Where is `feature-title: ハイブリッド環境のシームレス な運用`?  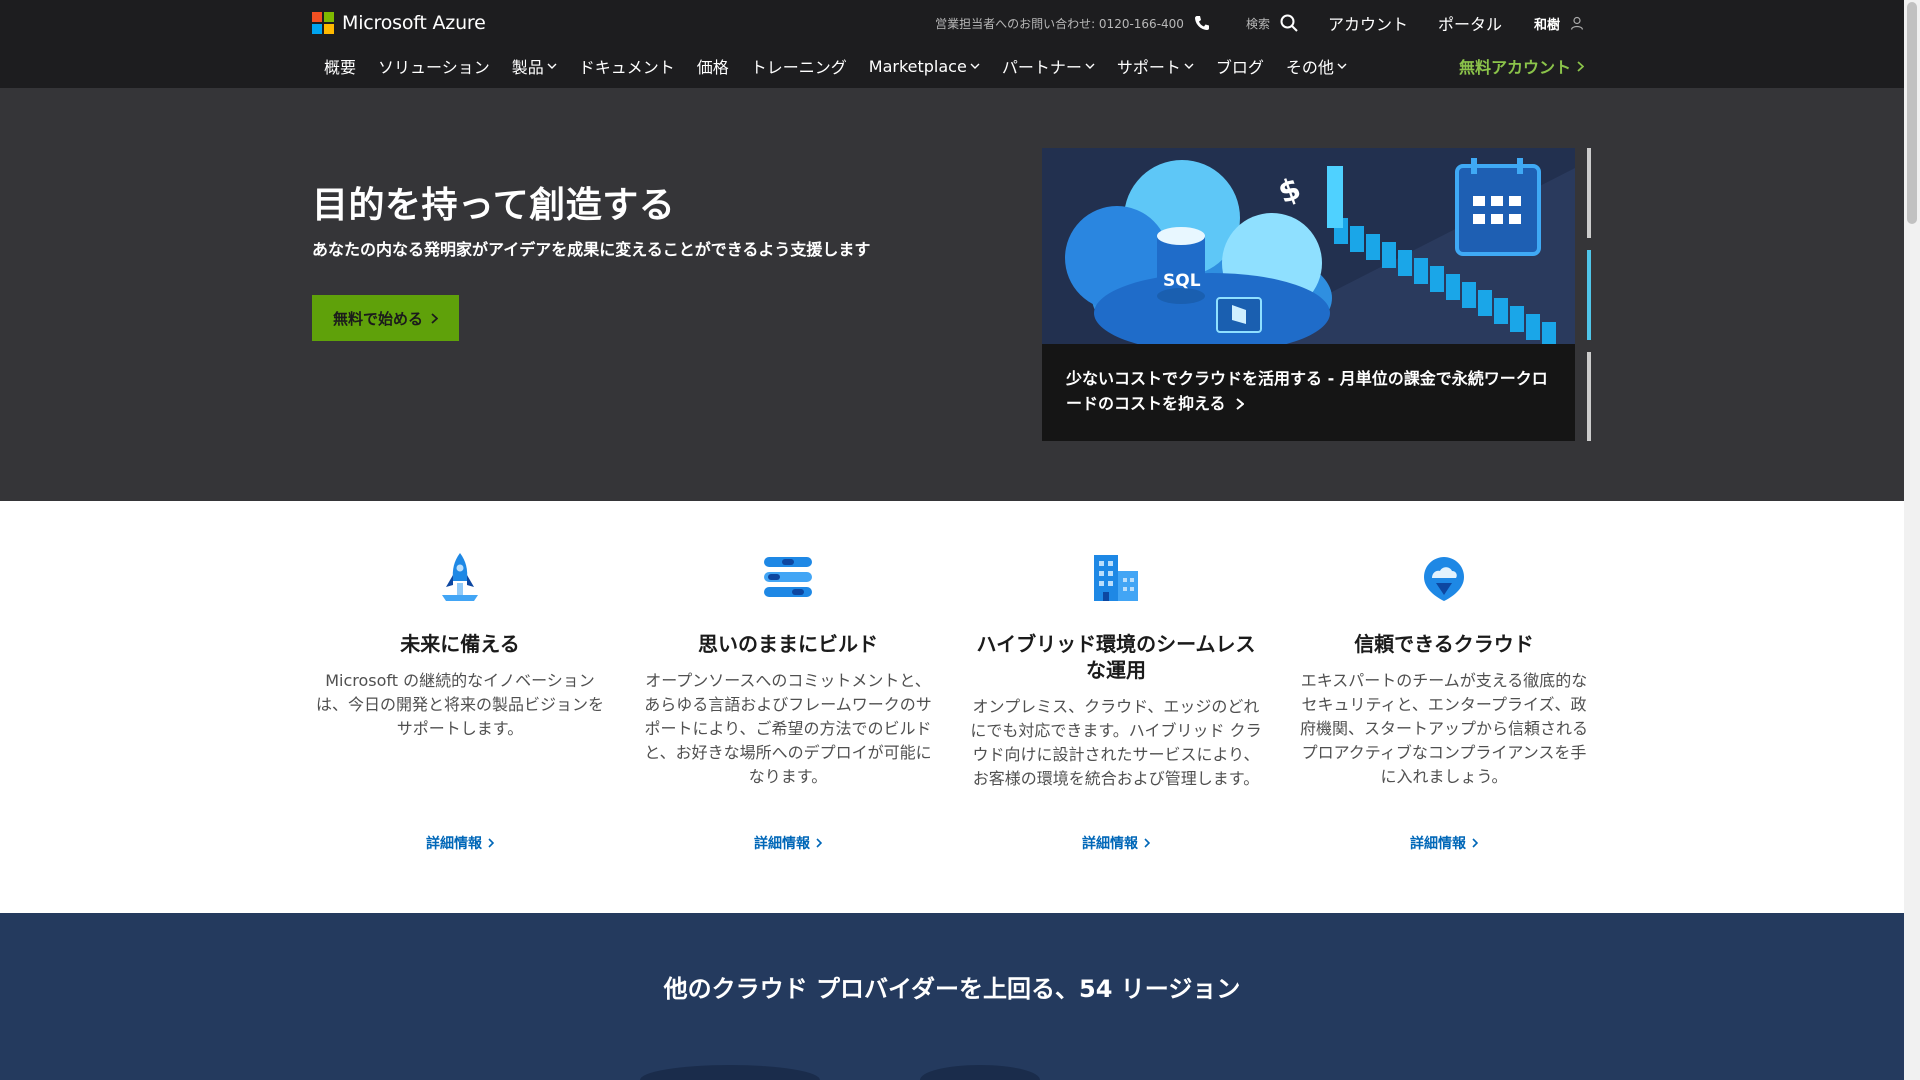 feature-title: ハイブリッド環境のシームレス な運用 is located at coordinates (1116, 657).